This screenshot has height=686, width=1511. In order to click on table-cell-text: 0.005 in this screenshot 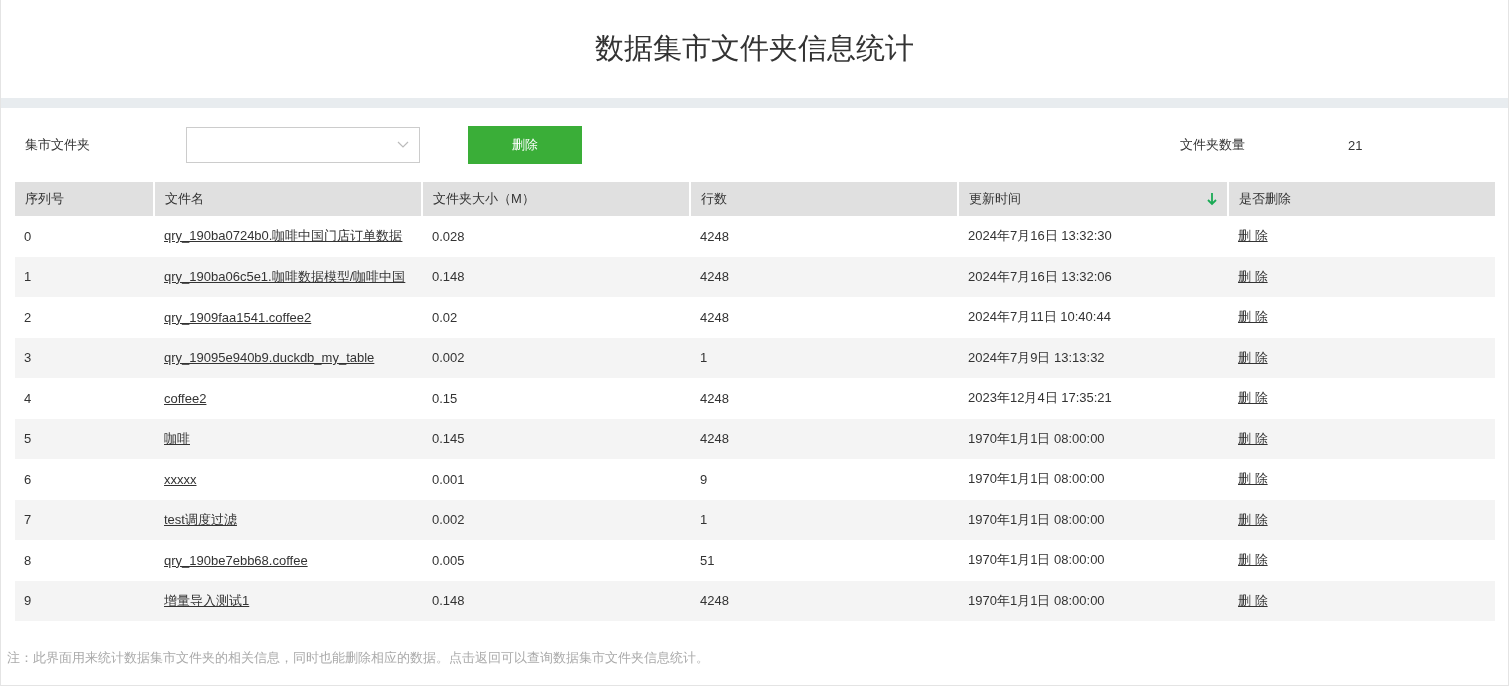, I will do `click(448, 560)`.